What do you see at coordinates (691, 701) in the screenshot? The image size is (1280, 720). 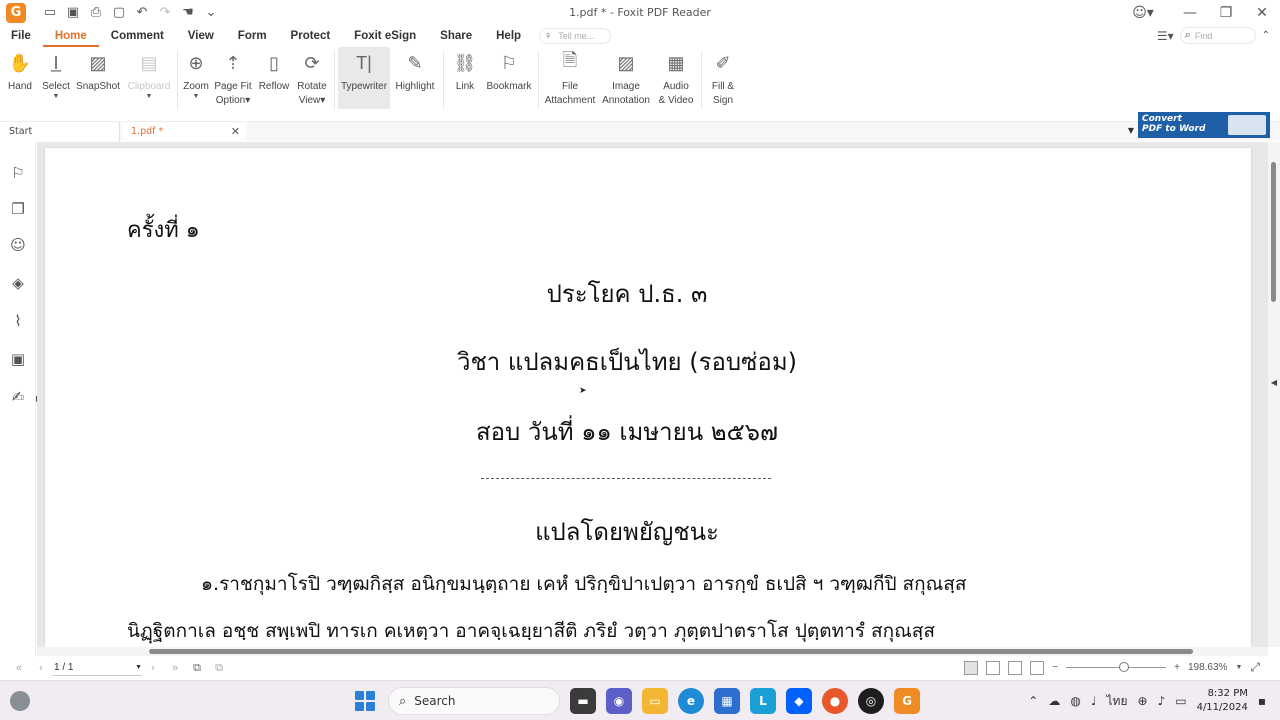 I see `edge-icon: e` at bounding box center [691, 701].